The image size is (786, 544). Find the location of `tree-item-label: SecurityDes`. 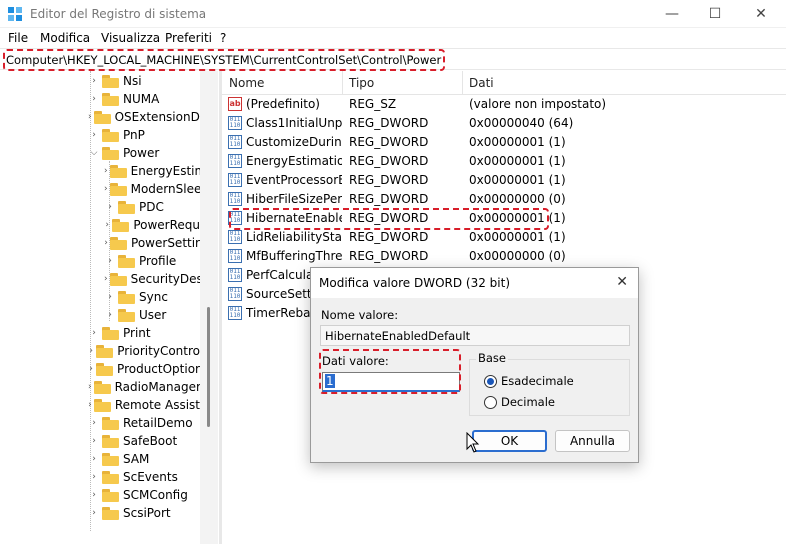

tree-item-label: SecurityDes is located at coordinates (165, 279).